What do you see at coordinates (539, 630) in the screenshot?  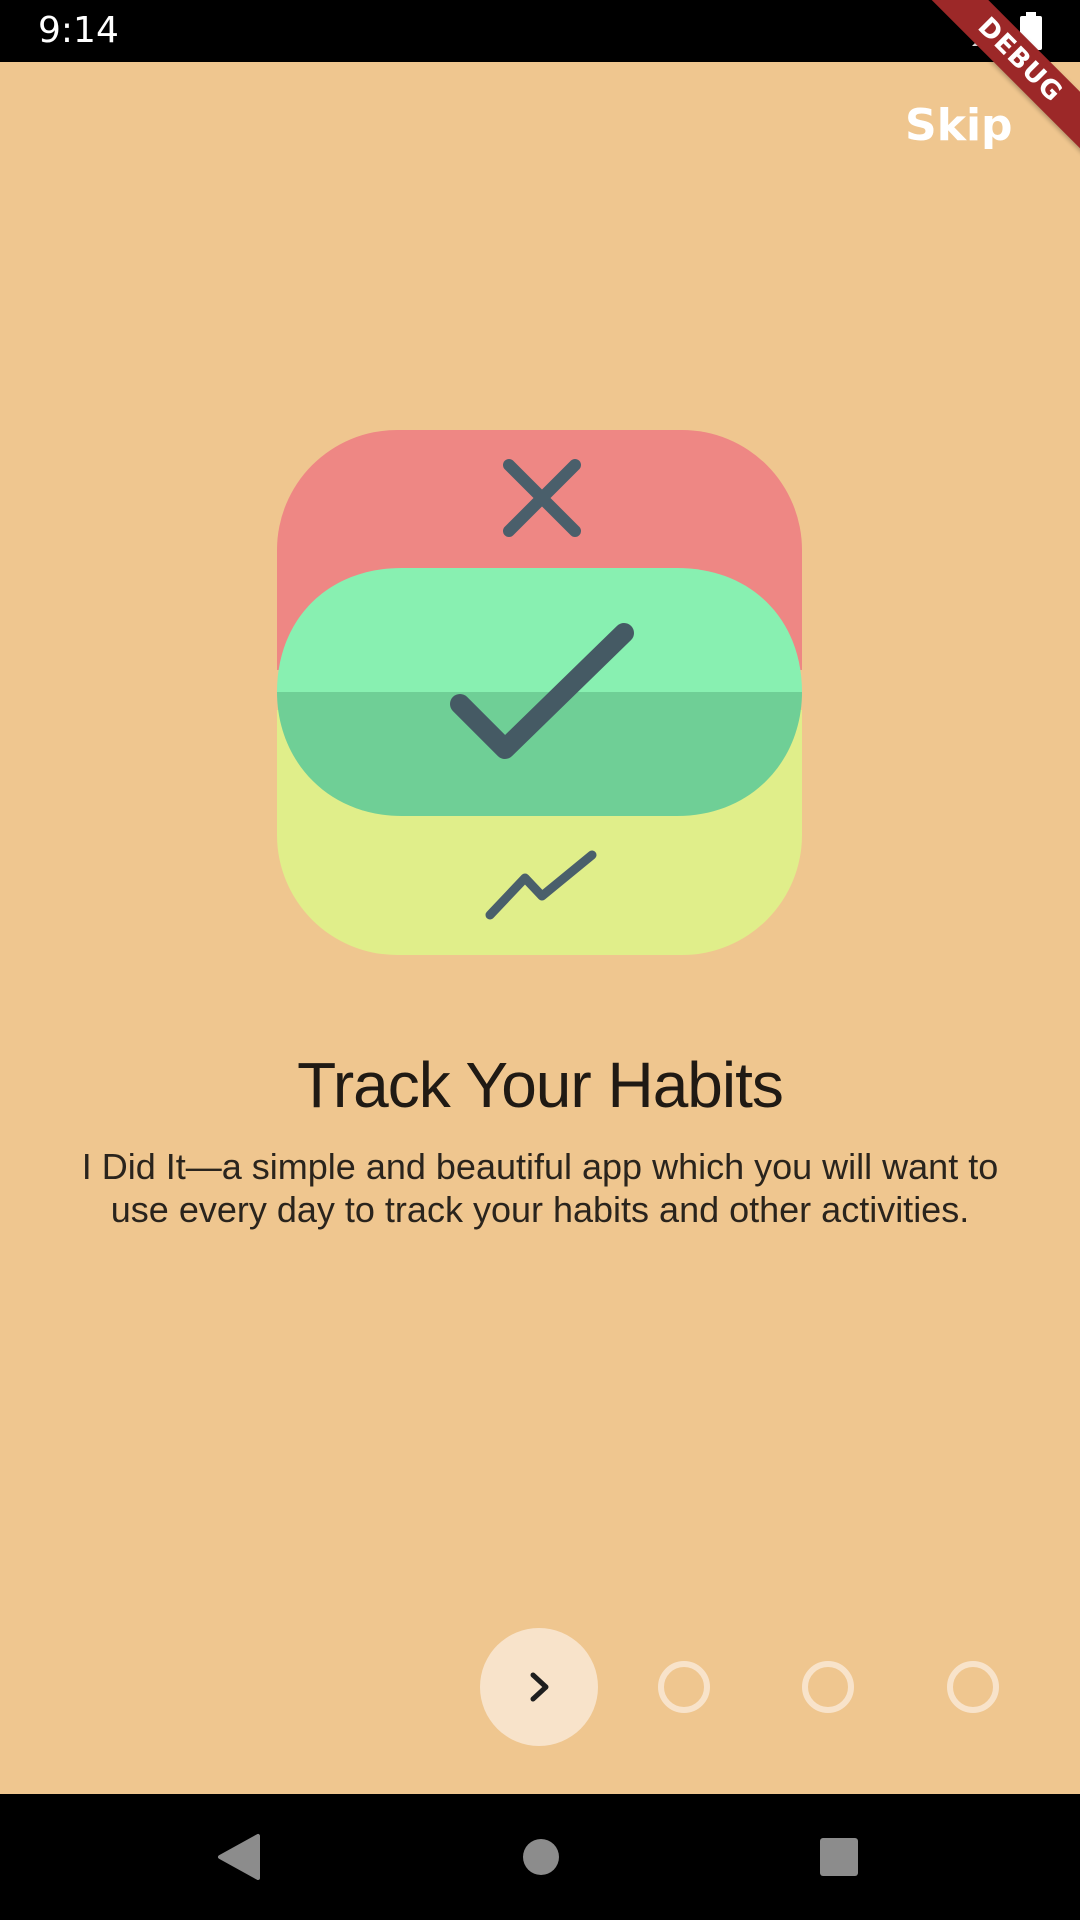 I see `card-green-top` at bounding box center [539, 630].